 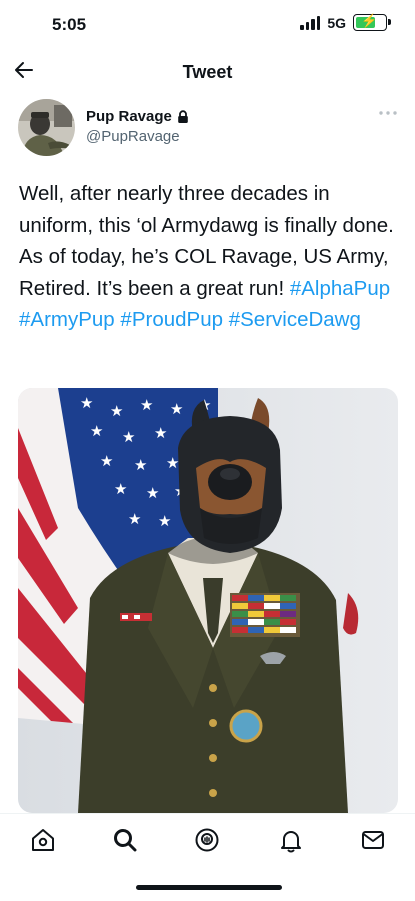 I want to click on author-name-row: Pup Ravage, so click(x=137, y=116).